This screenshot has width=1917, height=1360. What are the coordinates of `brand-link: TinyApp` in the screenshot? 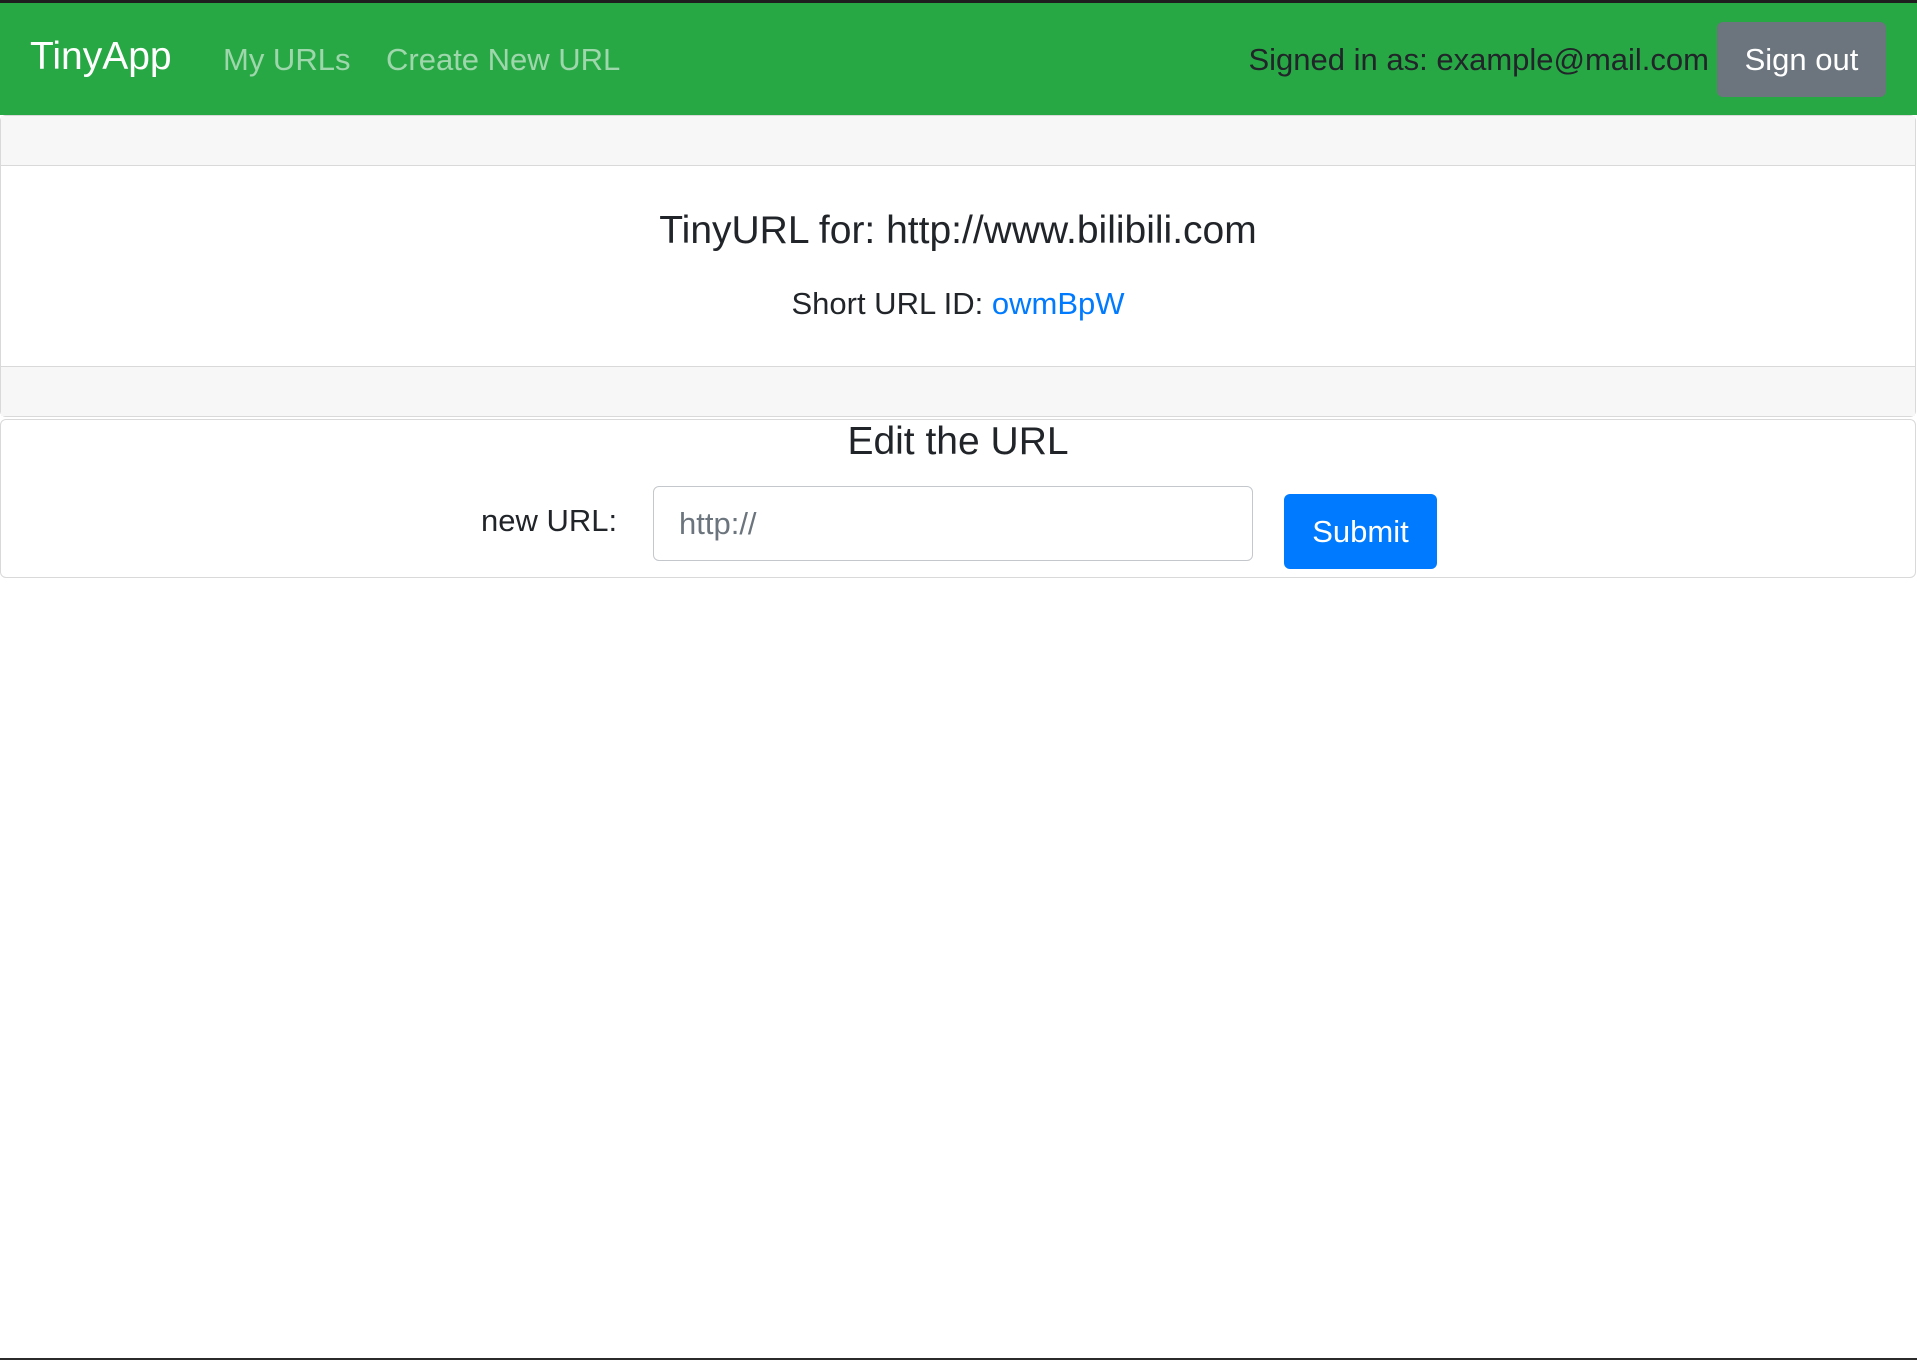 It's located at (101, 57).